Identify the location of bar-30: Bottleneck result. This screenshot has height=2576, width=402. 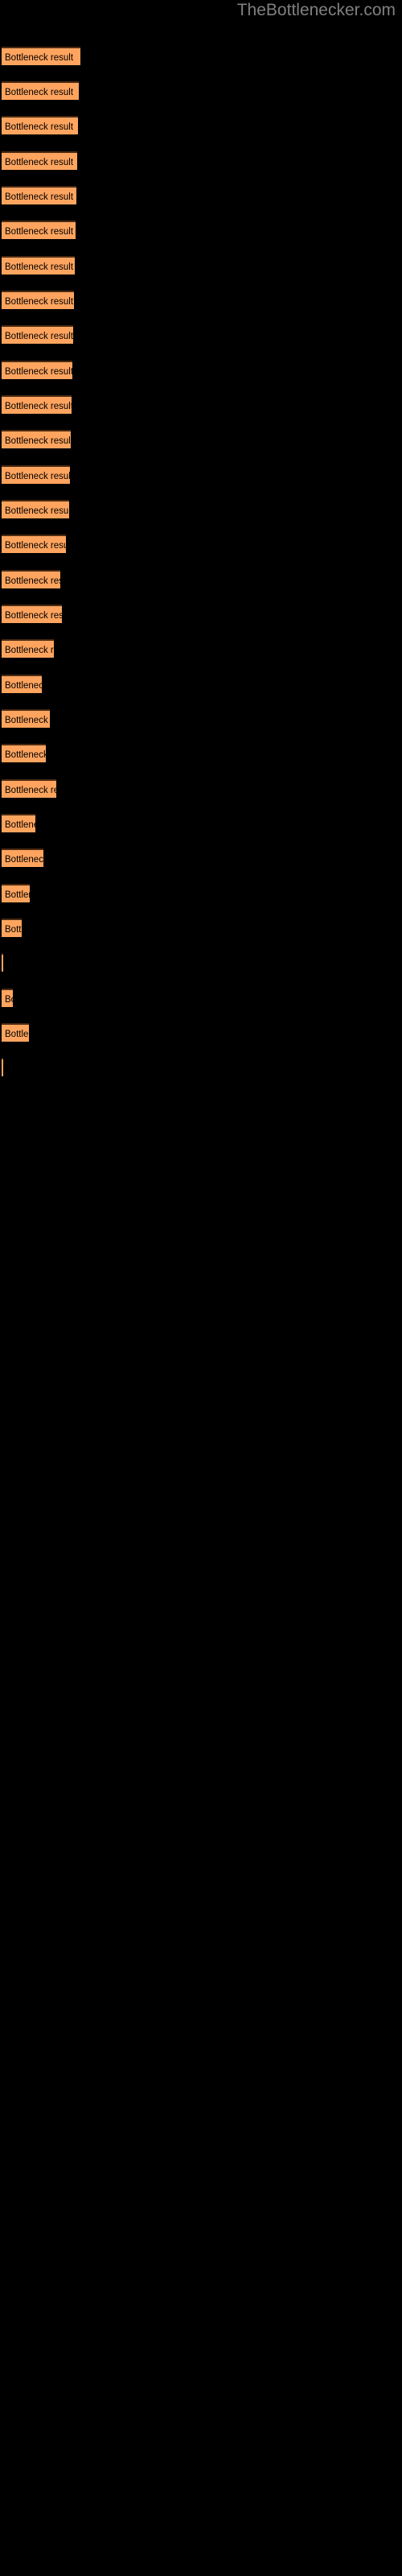
(2, 1067).